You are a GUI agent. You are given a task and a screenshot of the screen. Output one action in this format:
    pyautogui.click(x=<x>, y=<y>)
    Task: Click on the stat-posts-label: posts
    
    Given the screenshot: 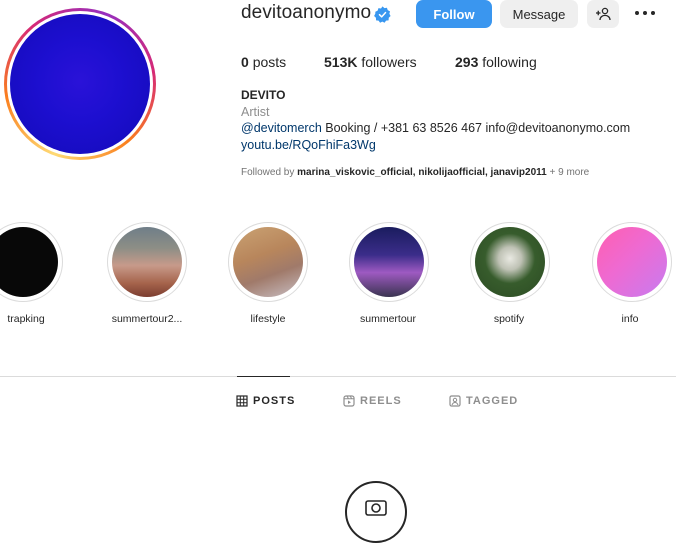 What is the action you would take?
    pyautogui.click(x=269, y=62)
    